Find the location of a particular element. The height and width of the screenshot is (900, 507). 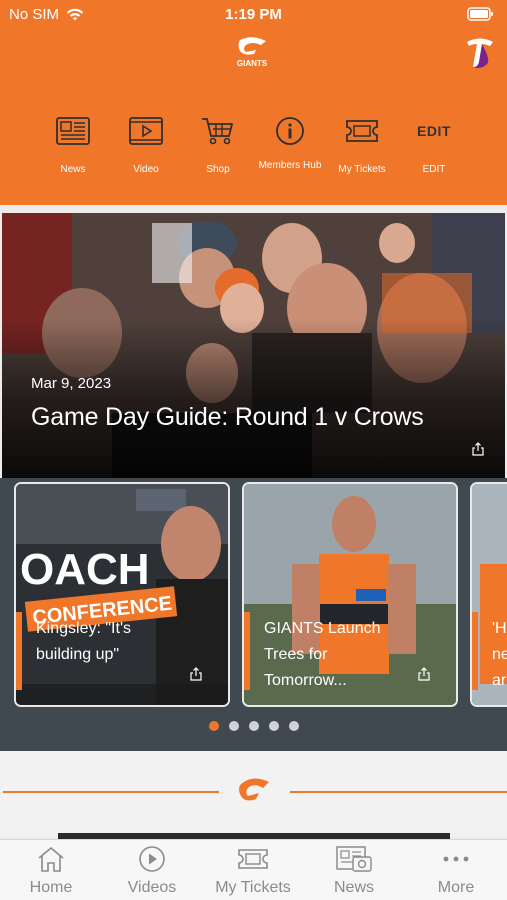

carousel-pagination is located at coordinates (253, 727).